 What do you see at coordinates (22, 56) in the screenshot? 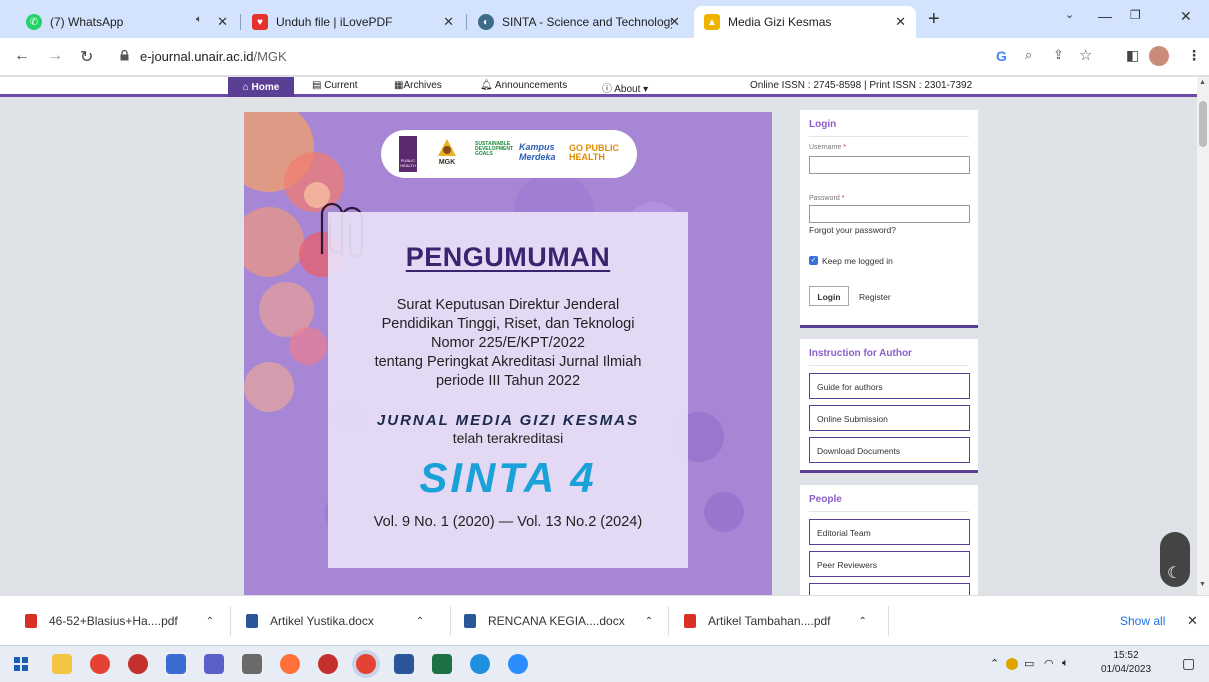
I see `back-icon: ←` at bounding box center [22, 56].